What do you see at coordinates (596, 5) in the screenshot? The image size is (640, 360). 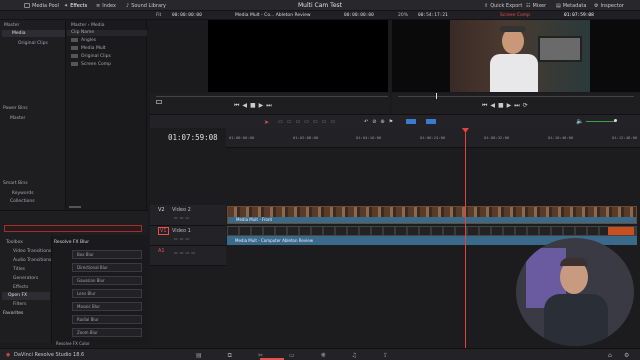 I see `inspector-icon: ⚙` at bounding box center [596, 5].